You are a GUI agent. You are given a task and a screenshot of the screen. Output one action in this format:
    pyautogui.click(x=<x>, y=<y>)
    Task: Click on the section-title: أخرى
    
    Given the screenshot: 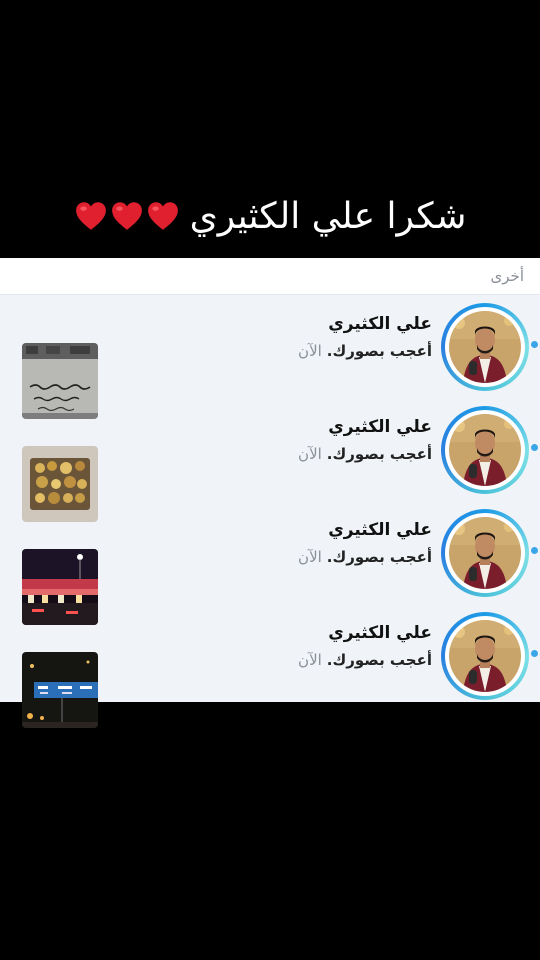 What is the action you would take?
    pyautogui.click(x=507, y=276)
    